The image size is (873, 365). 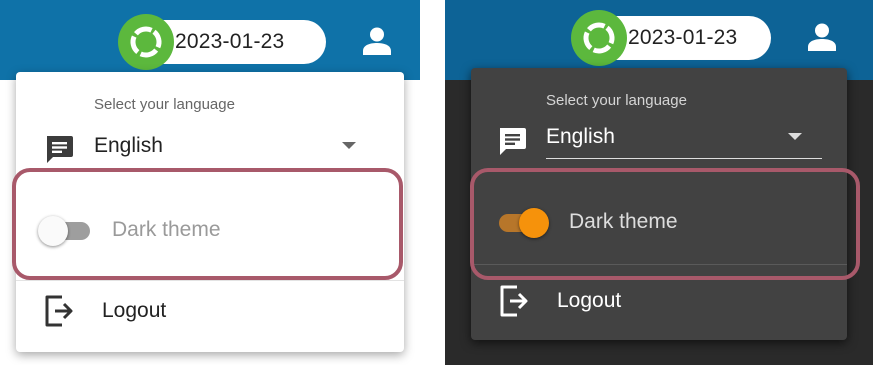 What do you see at coordinates (684, 158) in the screenshot?
I see `language-underline` at bounding box center [684, 158].